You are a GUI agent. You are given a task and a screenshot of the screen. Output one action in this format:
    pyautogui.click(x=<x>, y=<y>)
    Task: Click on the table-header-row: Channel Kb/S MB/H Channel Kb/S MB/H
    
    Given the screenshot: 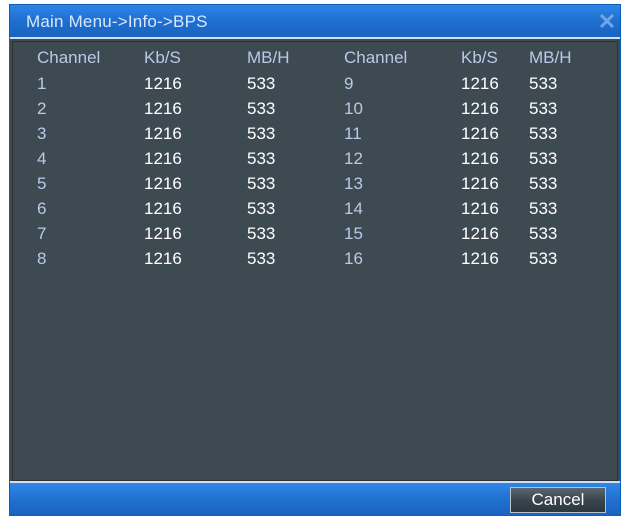 What is the action you would take?
    pyautogui.click(x=311, y=57)
    